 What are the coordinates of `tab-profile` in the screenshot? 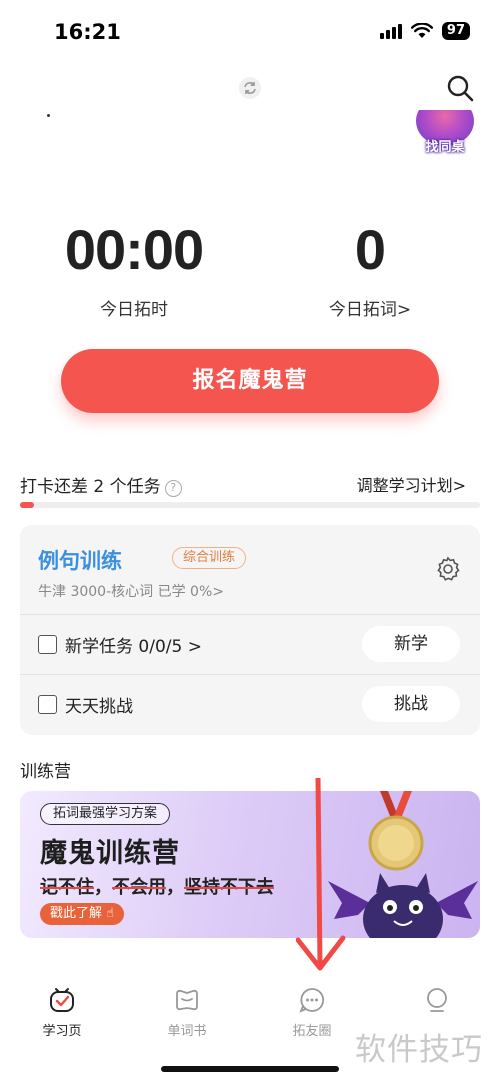 It's located at (437, 1000).